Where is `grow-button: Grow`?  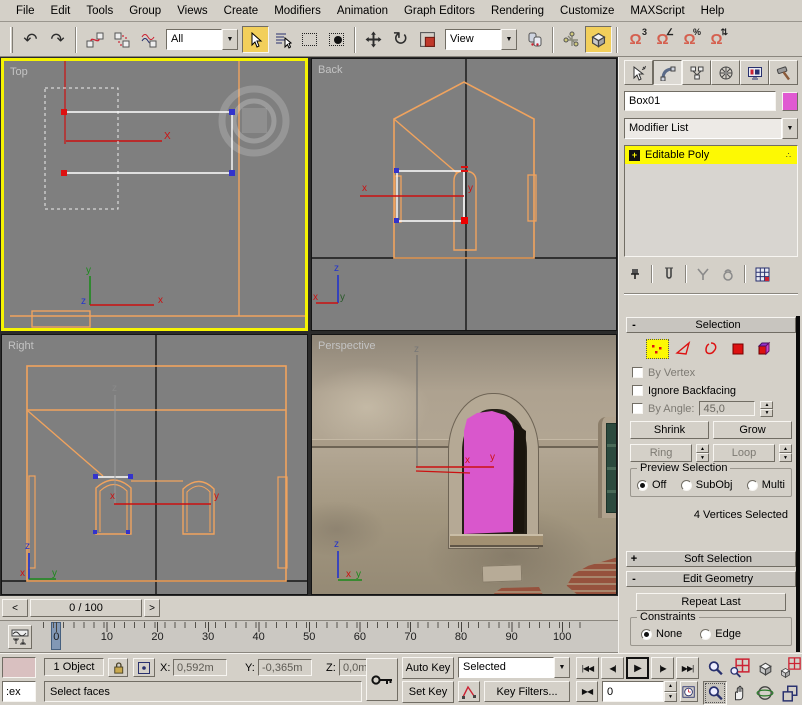 grow-button: Grow is located at coordinates (752, 430).